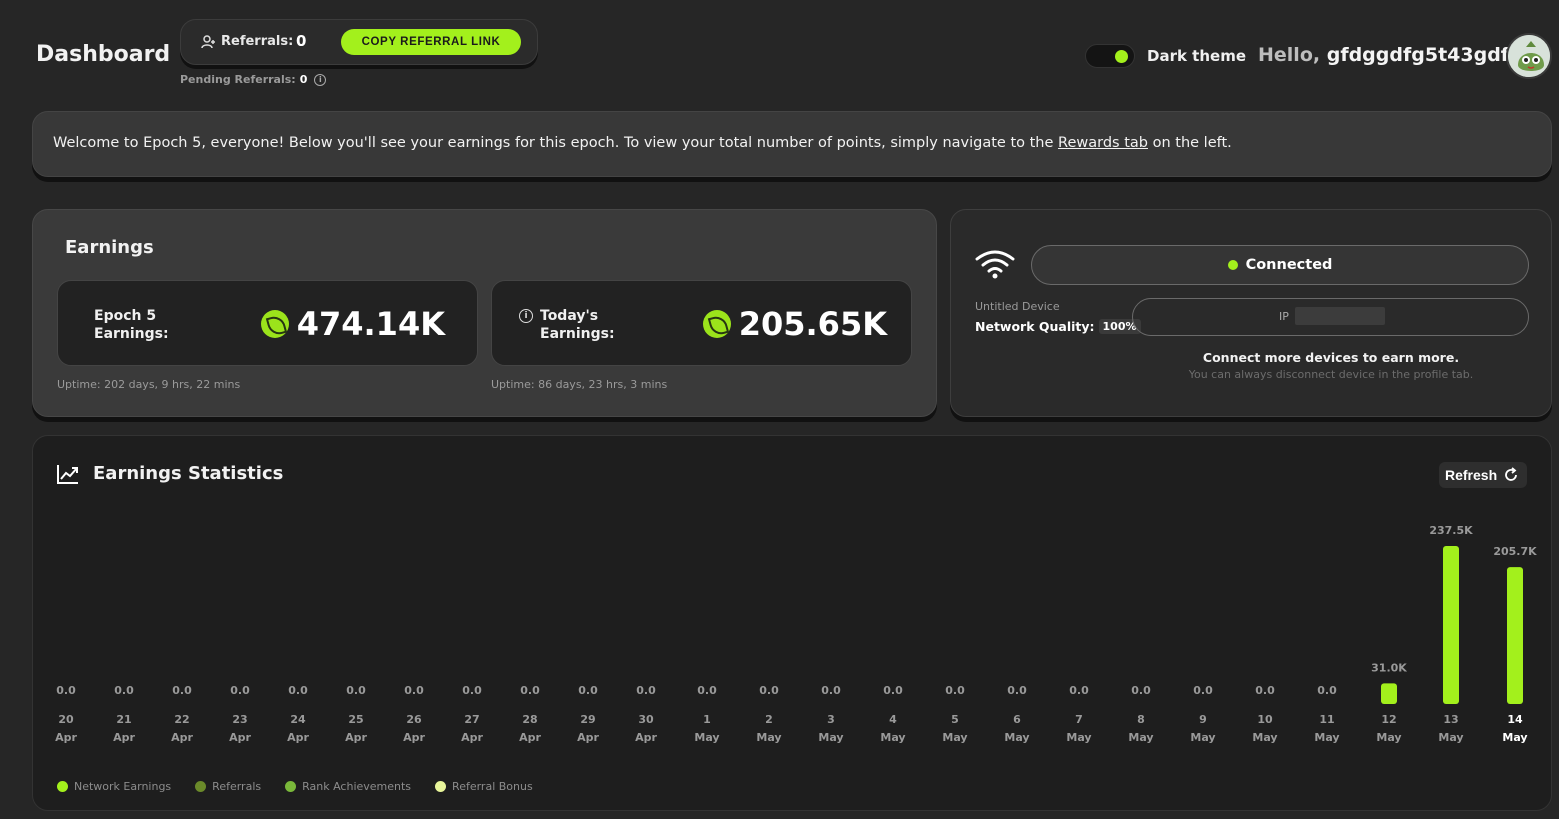 The image size is (1559, 819). What do you see at coordinates (1103, 143) in the screenshot?
I see `rewards-tab-link: Rewards tab` at bounding box center [1103, 143].